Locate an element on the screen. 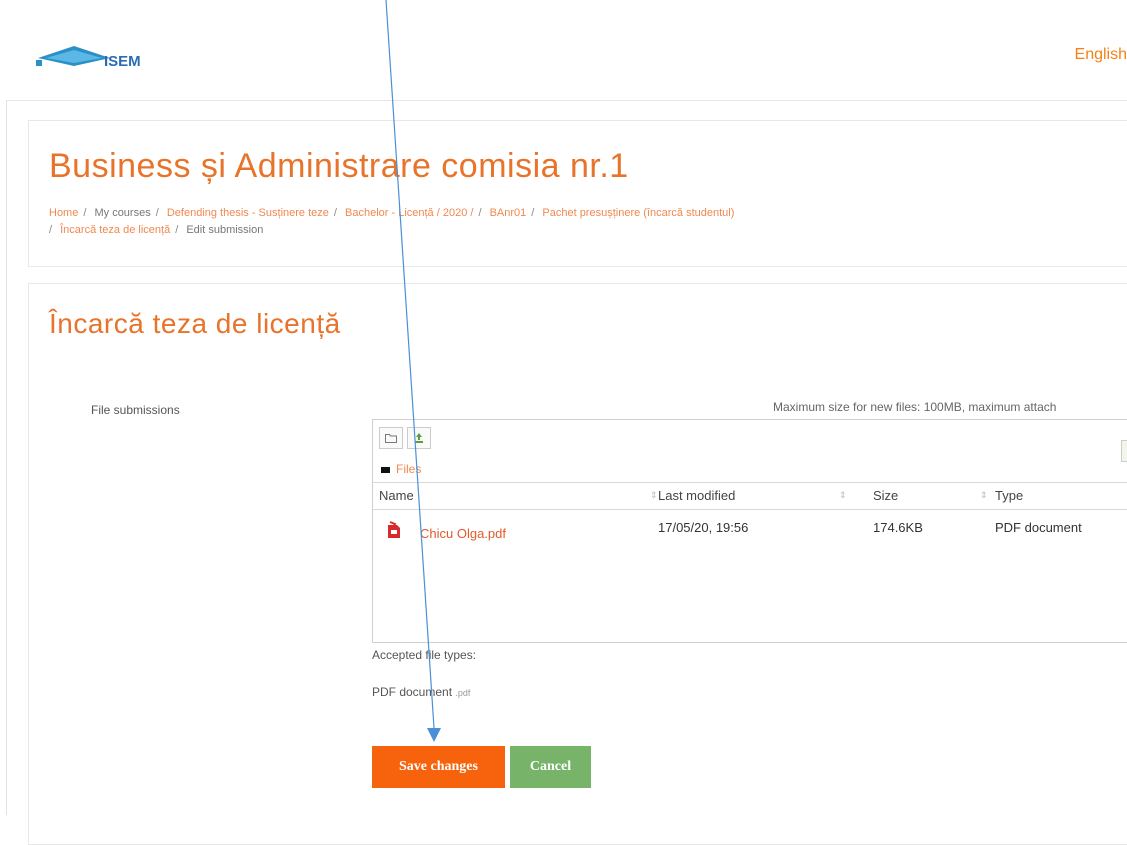 The height and width of the screenshot is (845, 1127). create-folder-icon is located at coordinates (391, 438).